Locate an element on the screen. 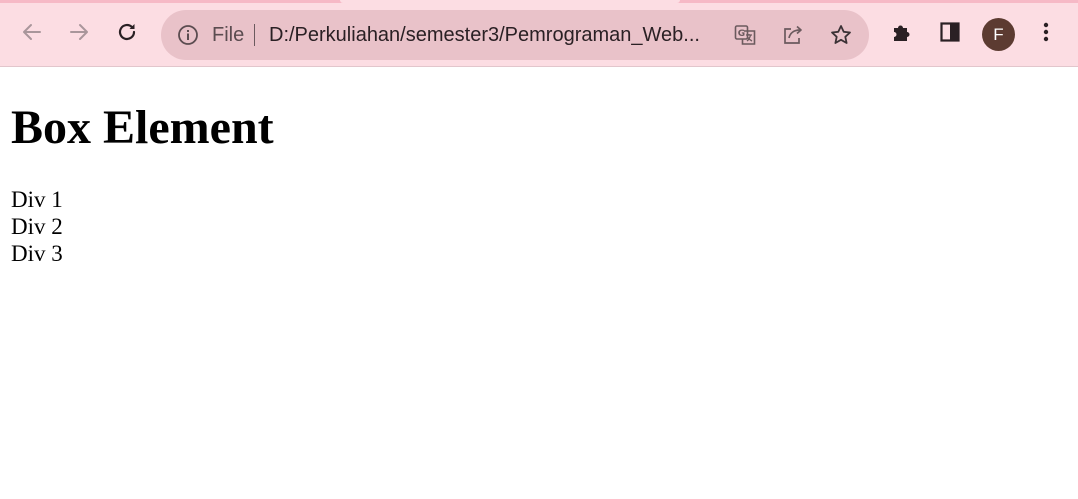  forward-button is located at coordinates (79, 32).